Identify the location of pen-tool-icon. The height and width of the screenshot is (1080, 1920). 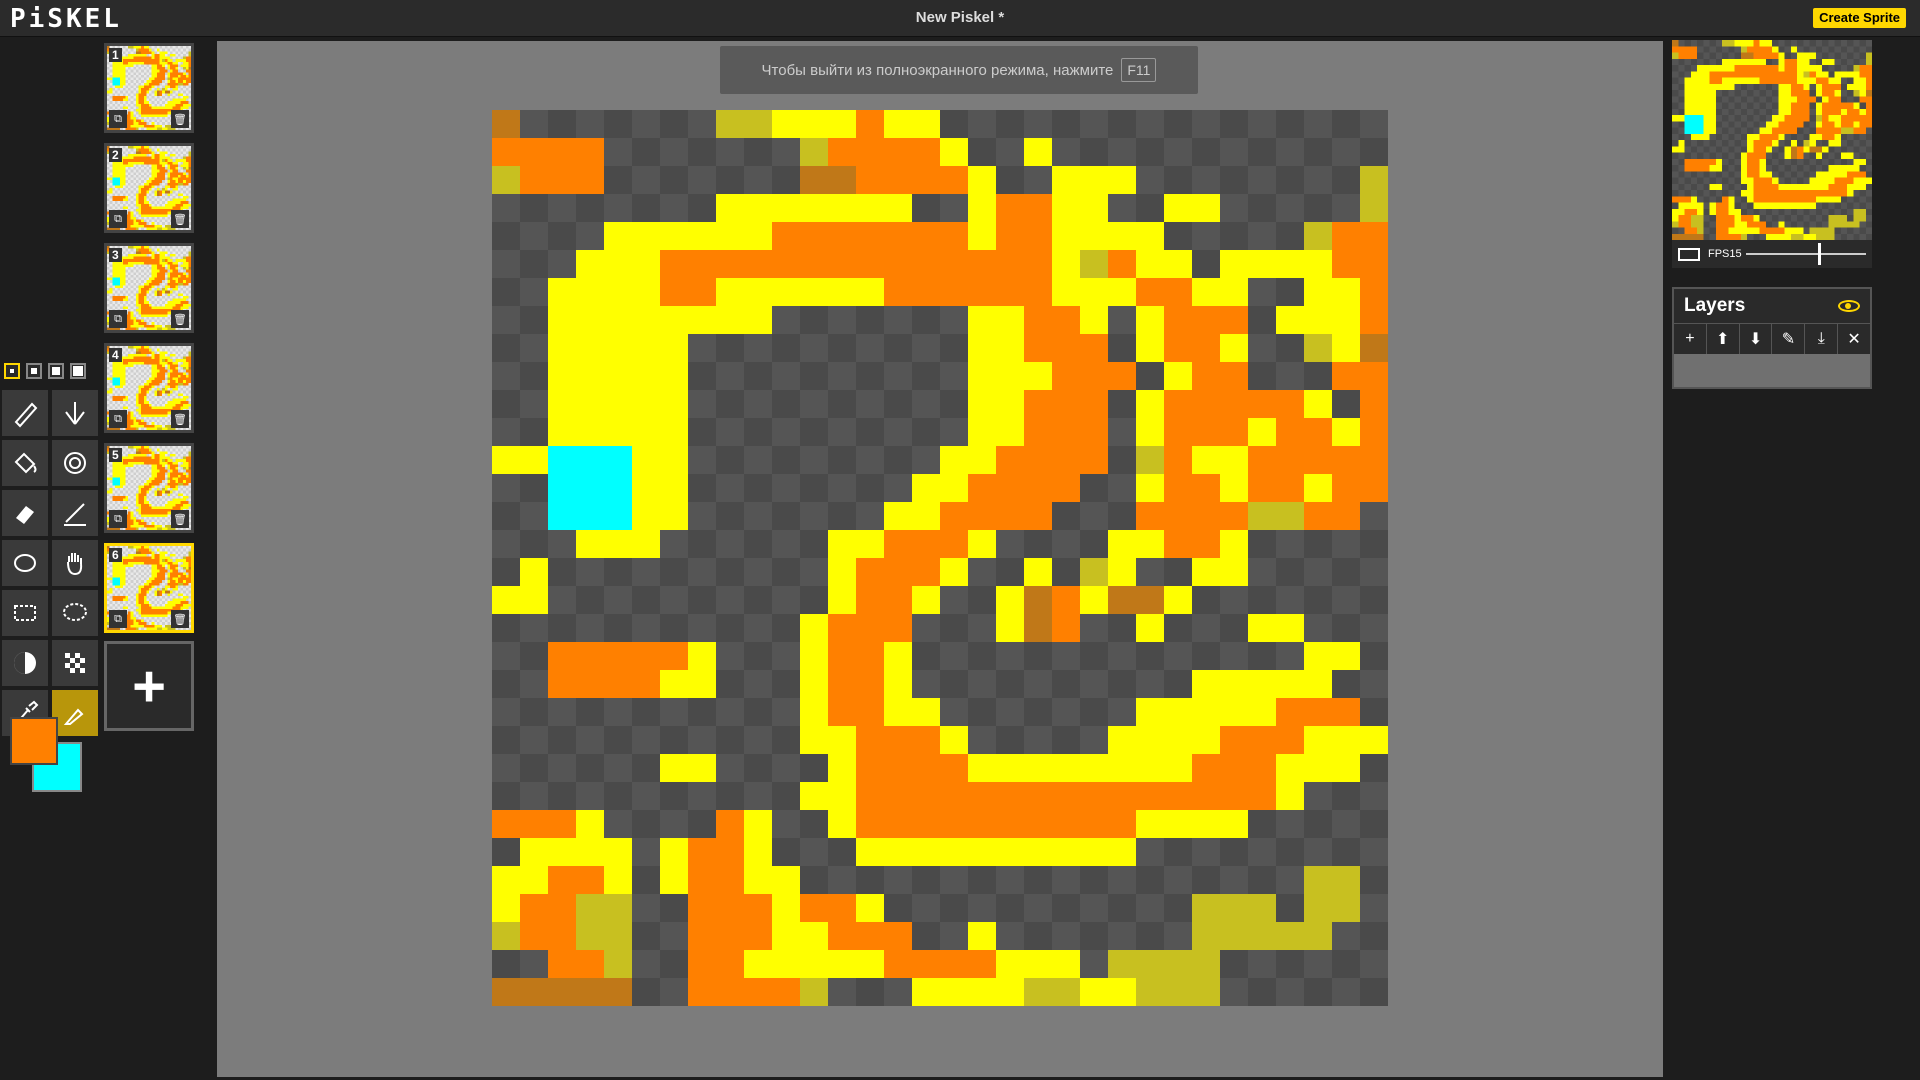
(26, 415).